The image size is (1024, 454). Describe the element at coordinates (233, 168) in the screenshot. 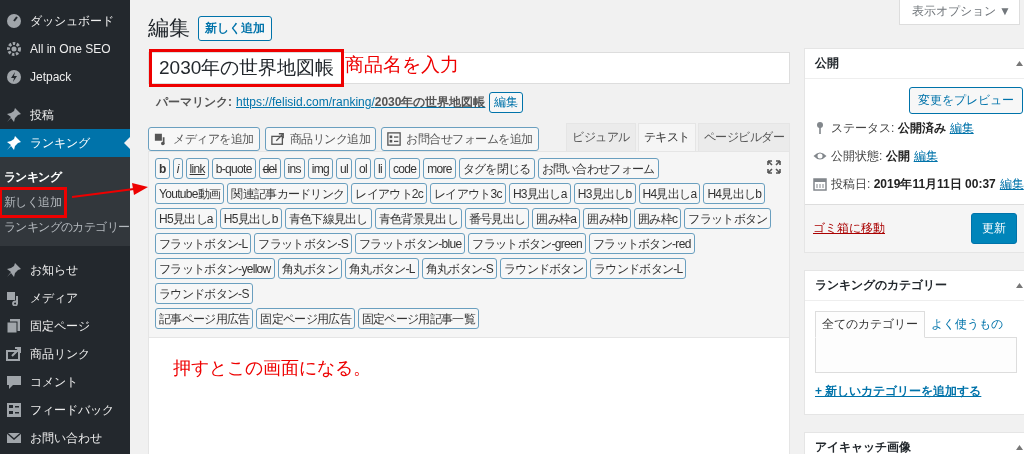

I see `quicktag-button: b-quote` at that location.